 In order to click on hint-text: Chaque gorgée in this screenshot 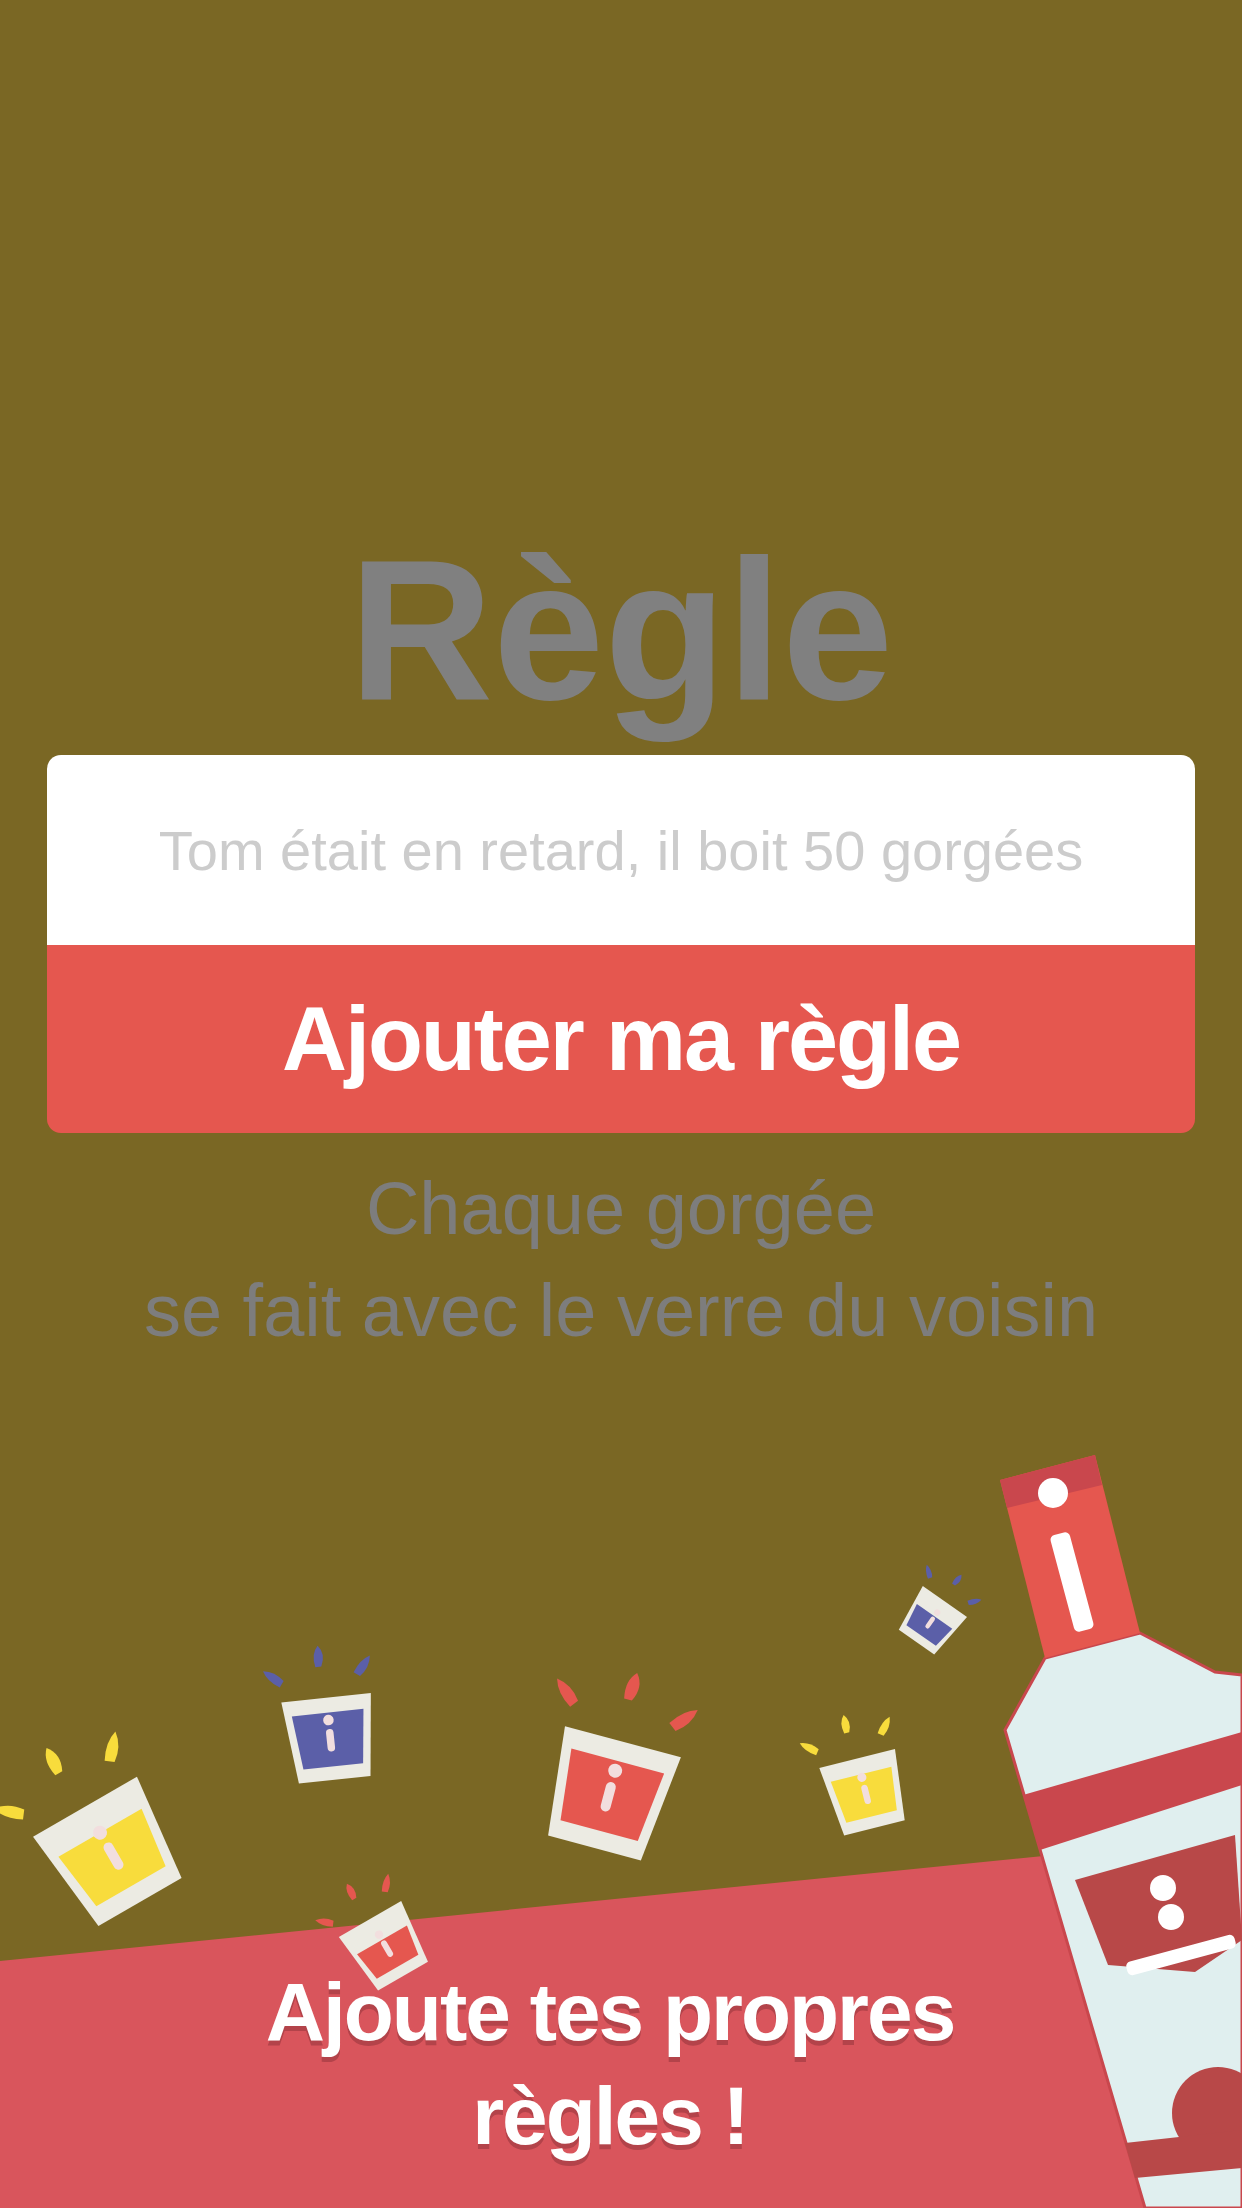, I will do `click(621, 1209)`.